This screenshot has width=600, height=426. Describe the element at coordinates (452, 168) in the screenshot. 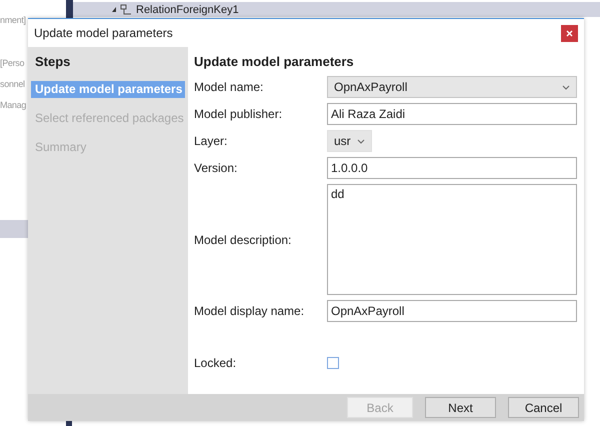

I see `input-field: 1.0.0.0` at that location.